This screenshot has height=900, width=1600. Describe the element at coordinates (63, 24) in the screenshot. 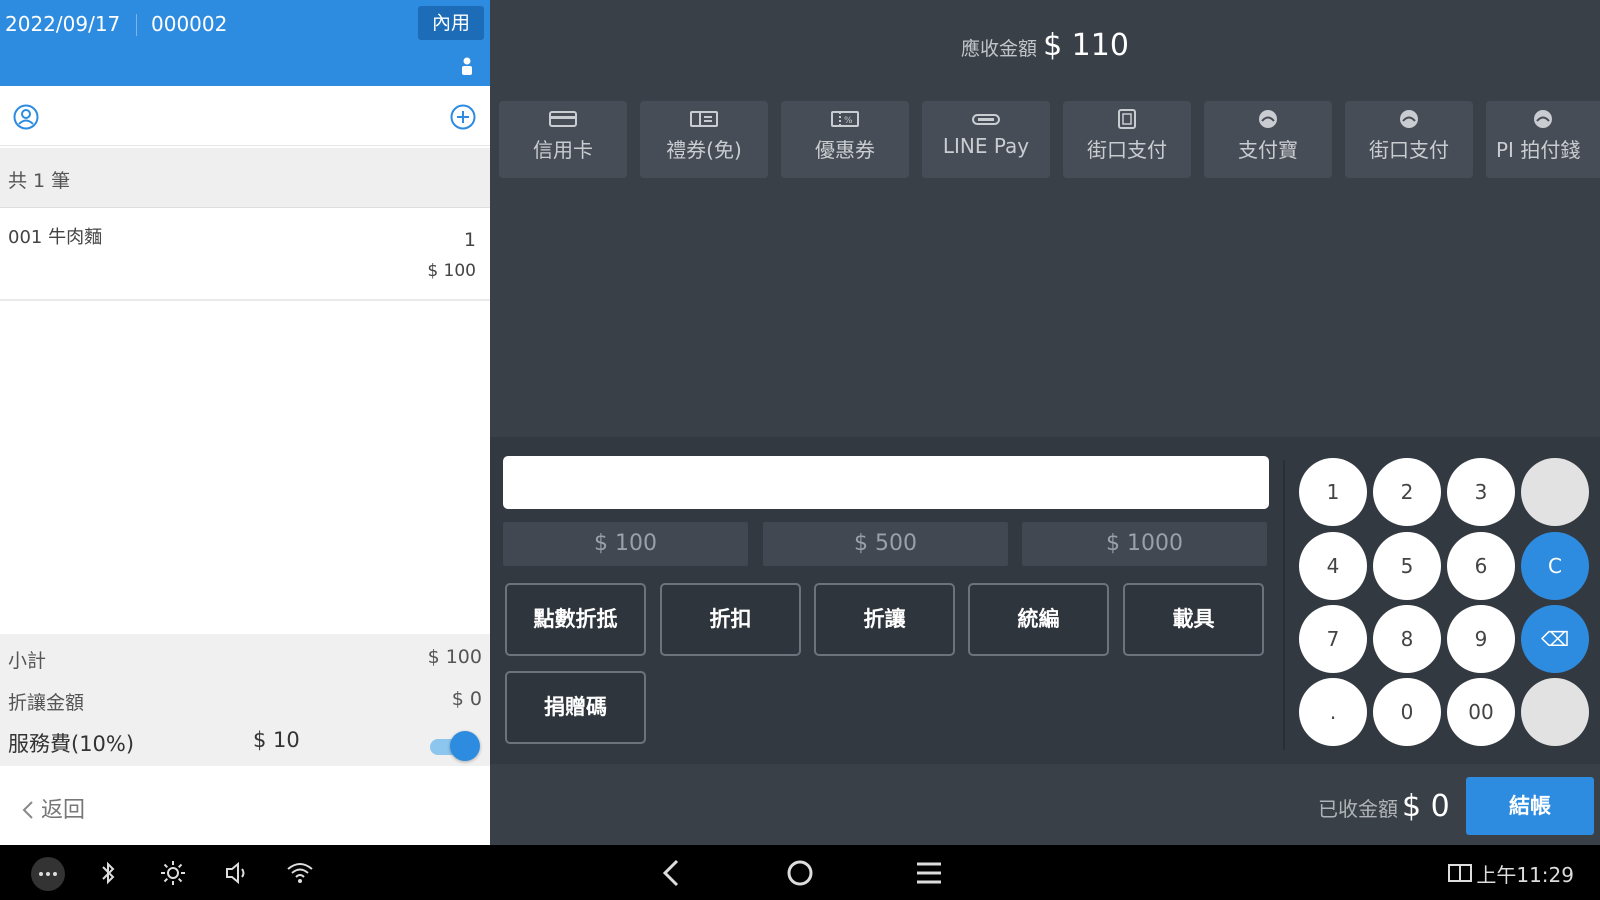

I see `order-date: 2022/09/17` at that location.